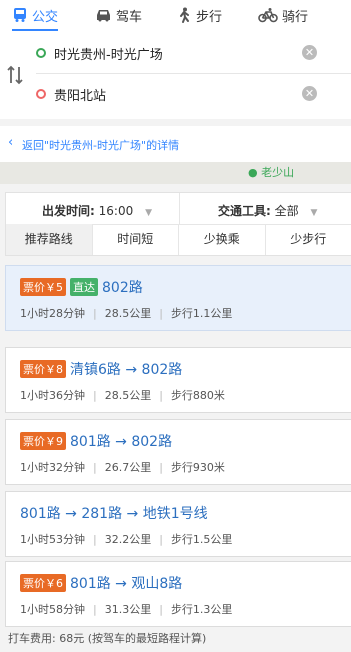  Describe the element at coordinates (201, 539) in the screenshot. I see `plan-walk: 步行1.5公里` at that location.